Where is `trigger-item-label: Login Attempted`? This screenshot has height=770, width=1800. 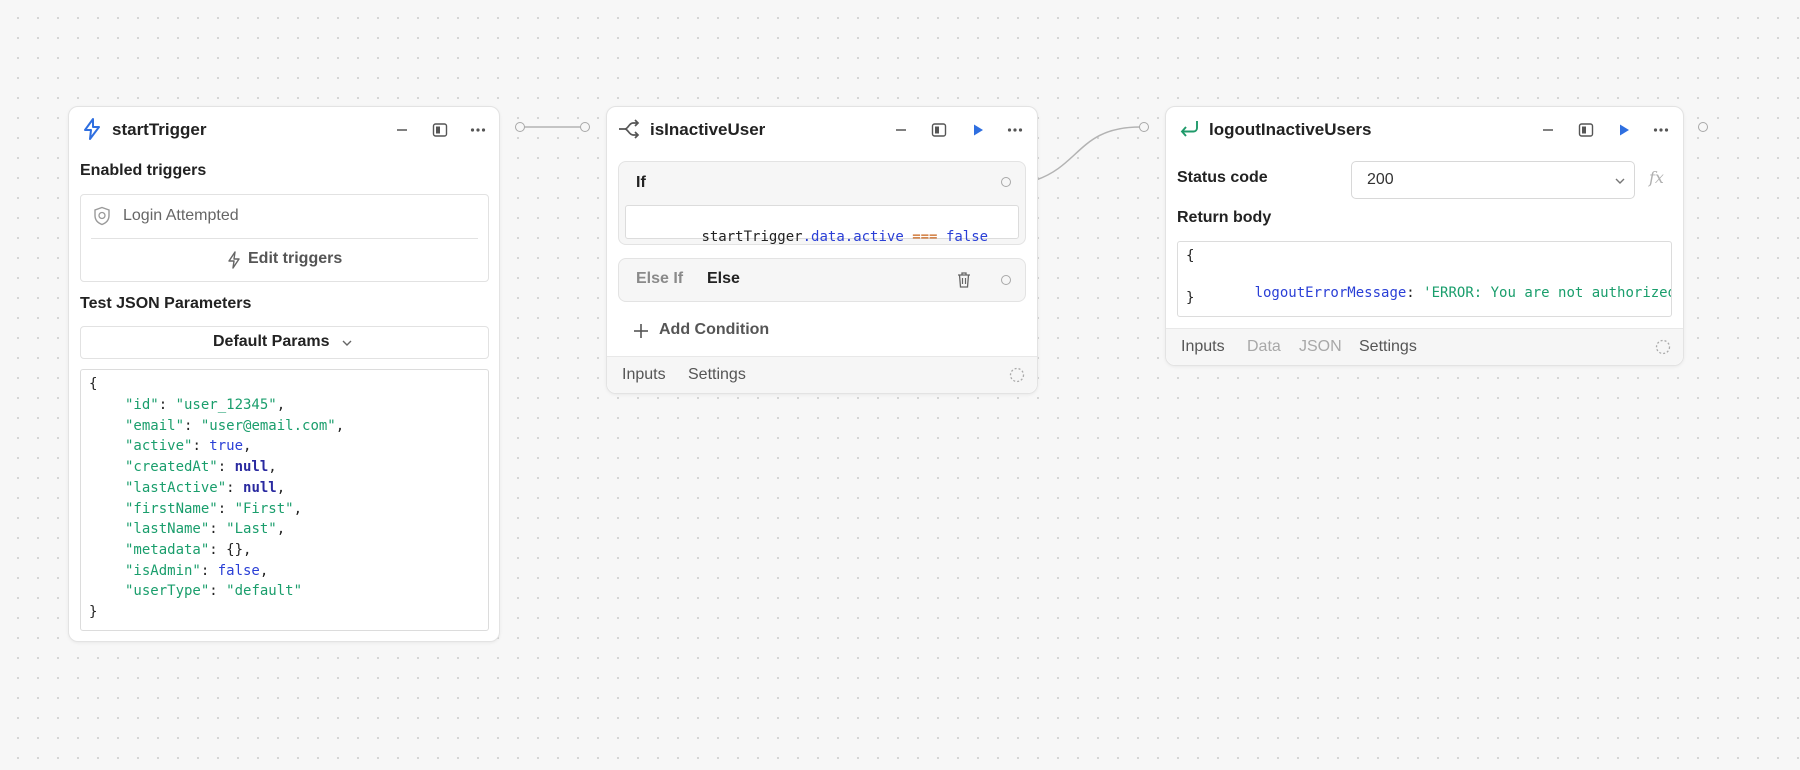 trigger-item-label: Login Attempted is located at coordinates (181, 216).